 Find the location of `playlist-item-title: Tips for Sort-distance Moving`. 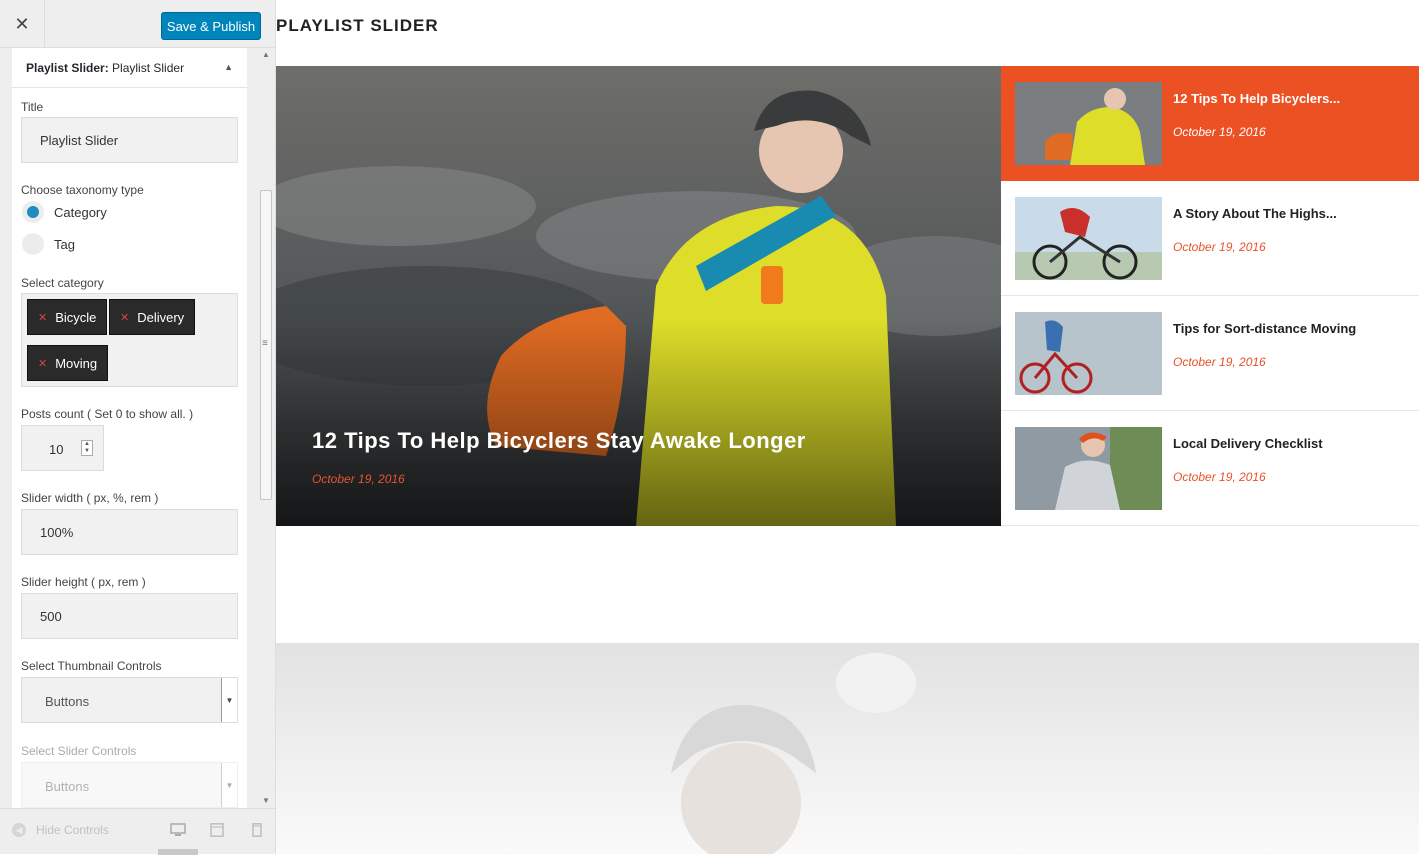

playlist-item-title: Tips for Sort-distance Moving is located at coordinates (1265, 328).